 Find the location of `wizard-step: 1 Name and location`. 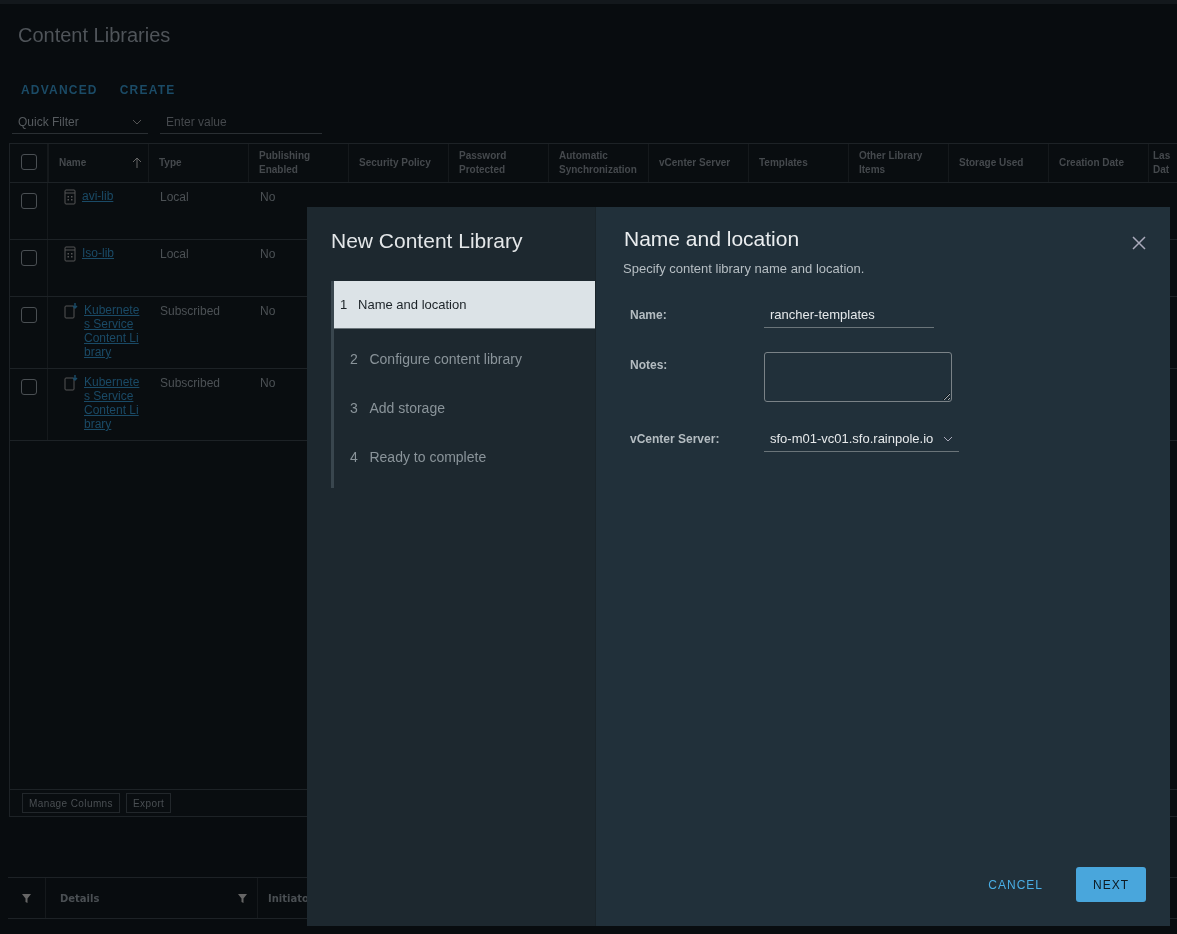

wizard-step: 1 Name and location is located at coordinates (464, 305).